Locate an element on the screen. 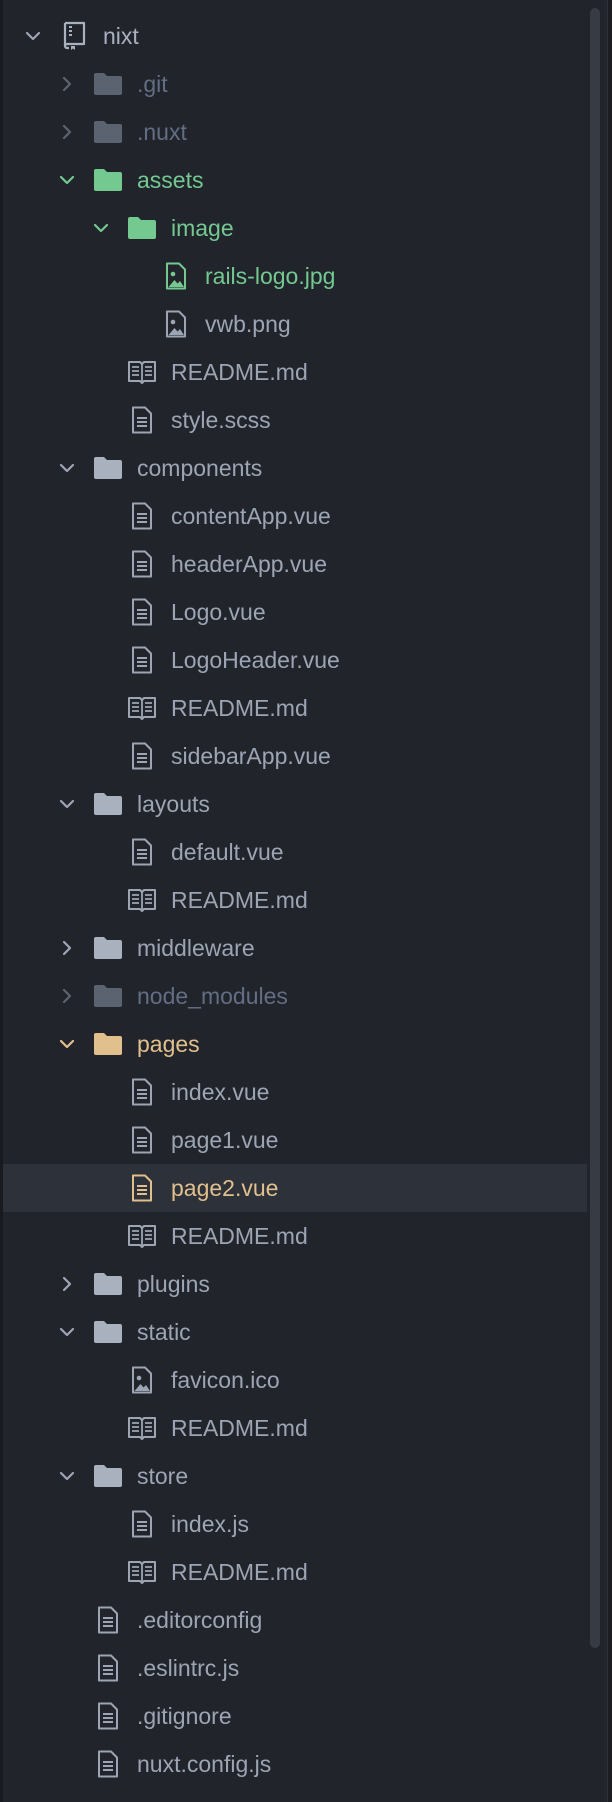 This screenshot has height=1802, width=612. tree-file-editorconfig: .editorconfig is located at coordinates (295, 1620).